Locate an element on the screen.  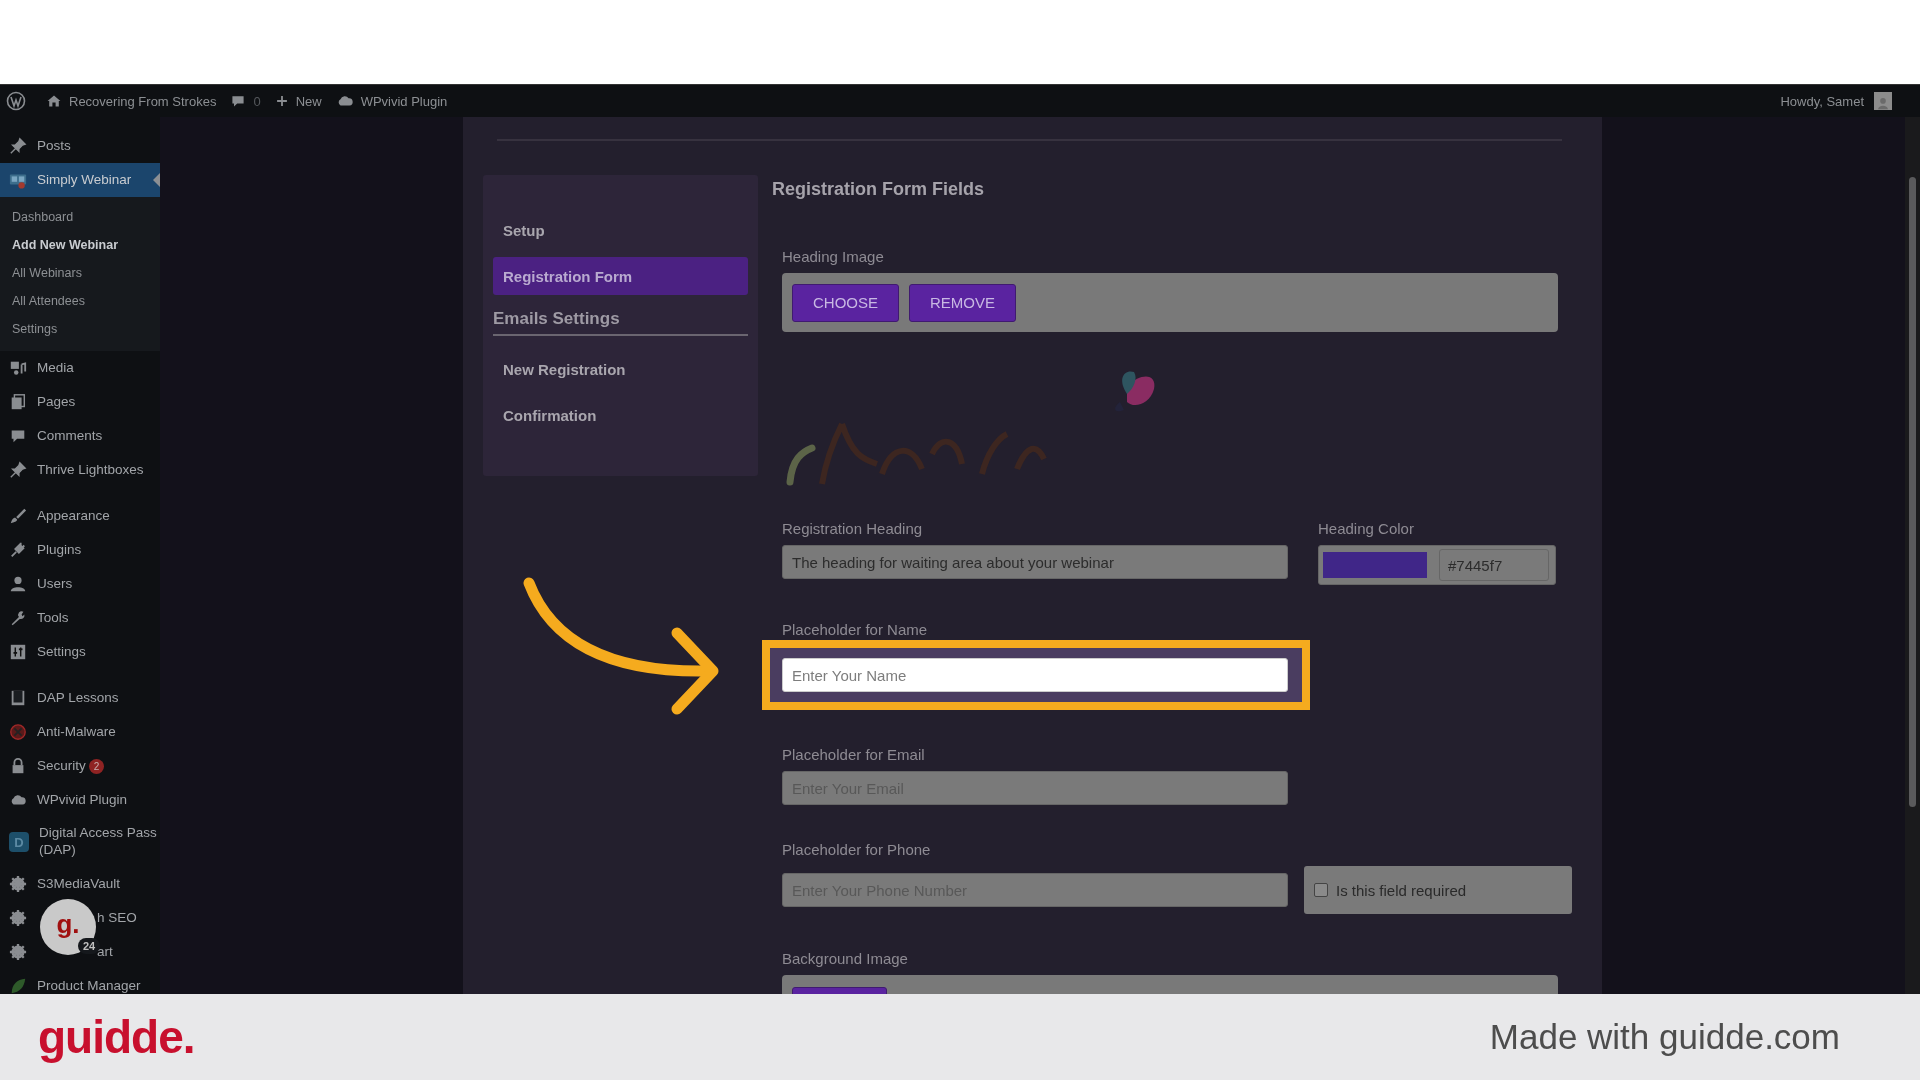
menu-label: Thrive Lightboxes is located at coordinates (90, 470).